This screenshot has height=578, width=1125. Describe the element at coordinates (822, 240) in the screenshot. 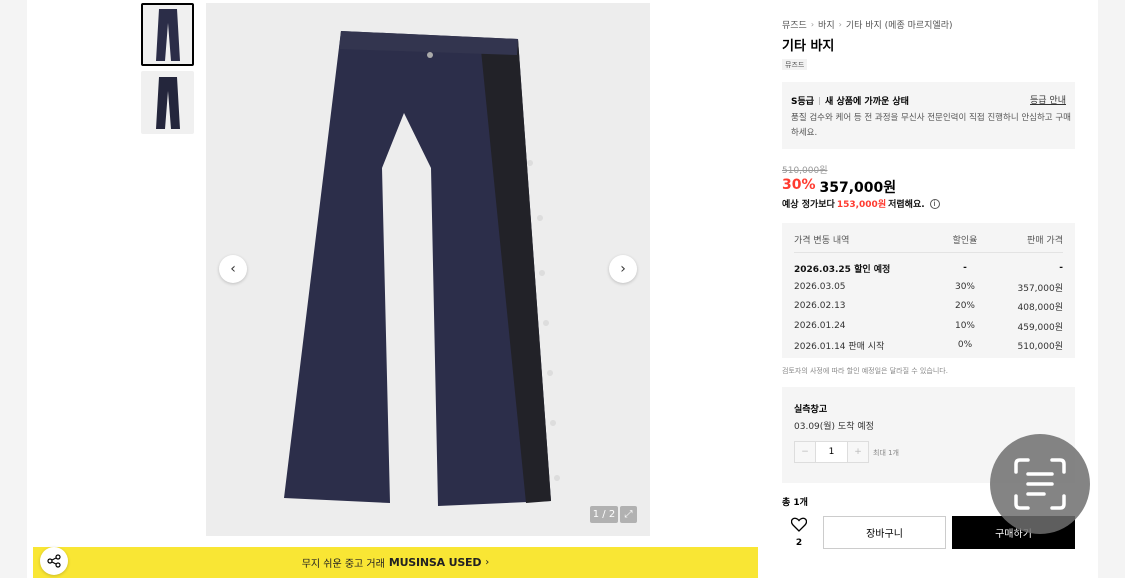

I see `column-header: 가격 변동 내역` at that location.